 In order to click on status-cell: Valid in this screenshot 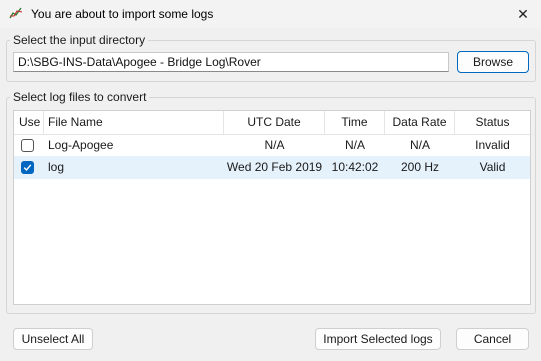, I will do `click(492, 167)`.